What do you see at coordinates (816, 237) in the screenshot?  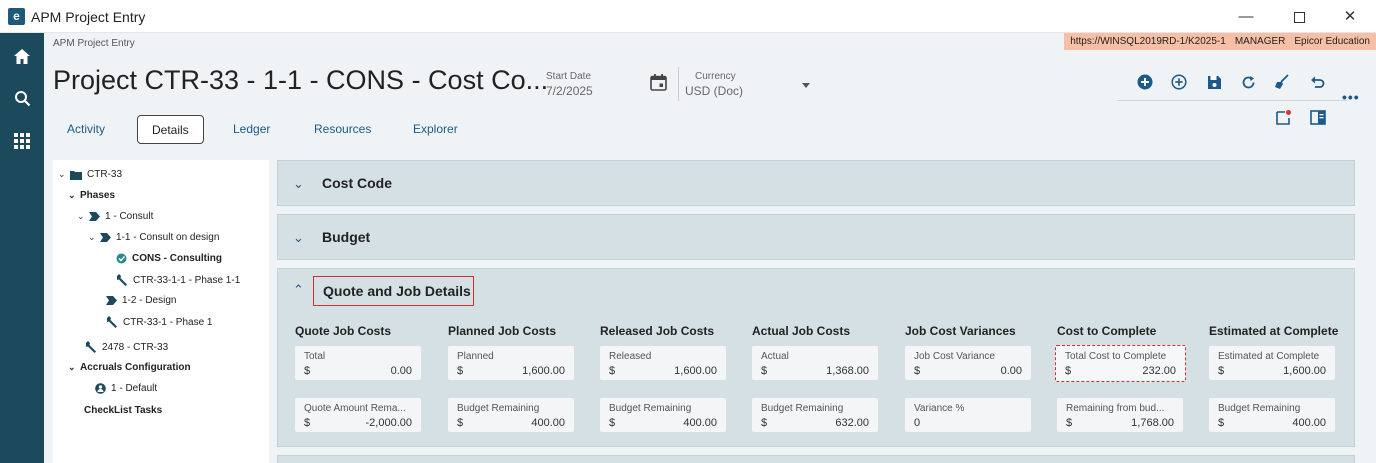 I see `panel-budget: ⌄ Budget` at bounding box center [816, 237].